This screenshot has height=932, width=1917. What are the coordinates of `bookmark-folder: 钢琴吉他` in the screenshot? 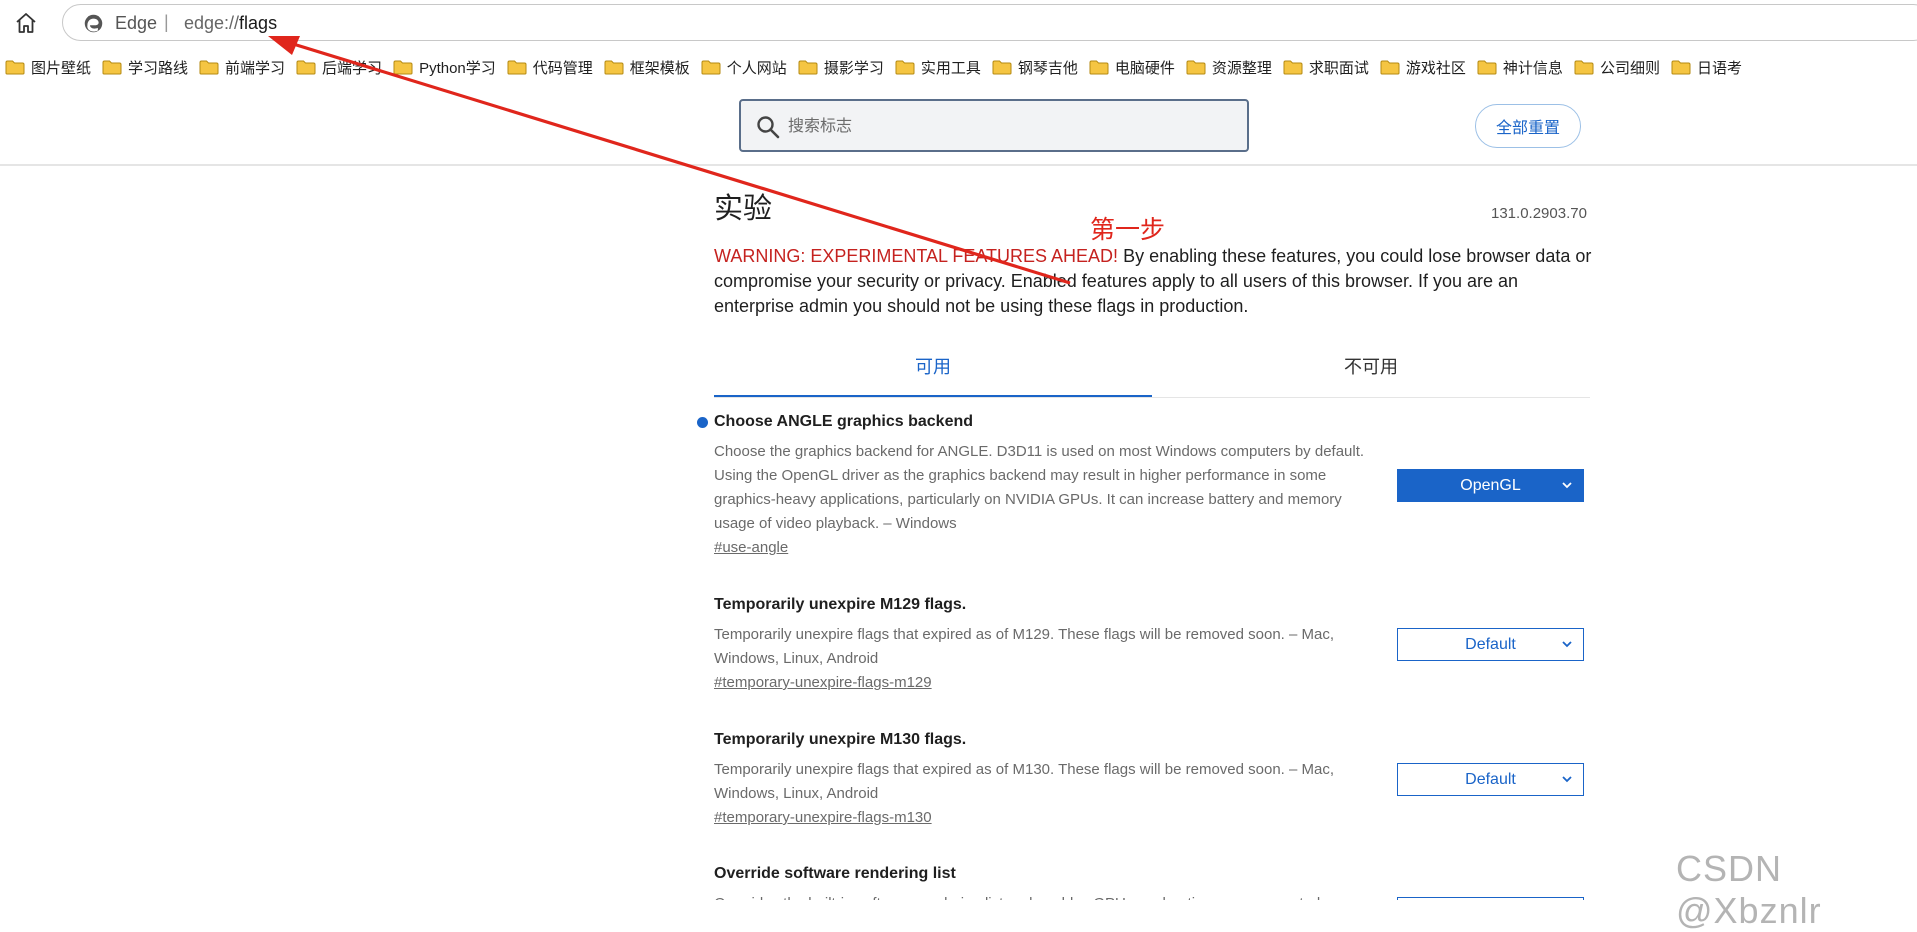 It's located at (1035, 67).